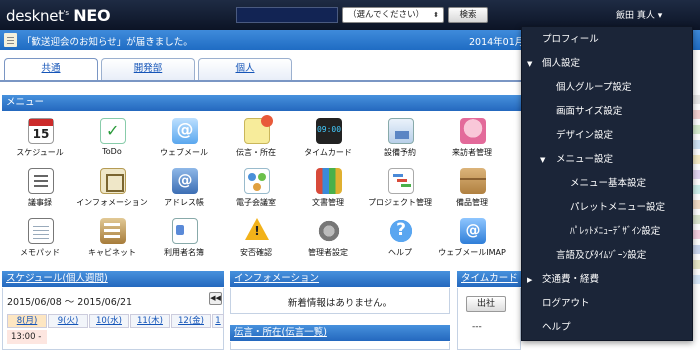 Image resolution: width=700 pixels, height=350 pixels. What do you see at coordinates (257, 231) in the screenshot?
I see `safety-icon` at bounding box center [257, 231].